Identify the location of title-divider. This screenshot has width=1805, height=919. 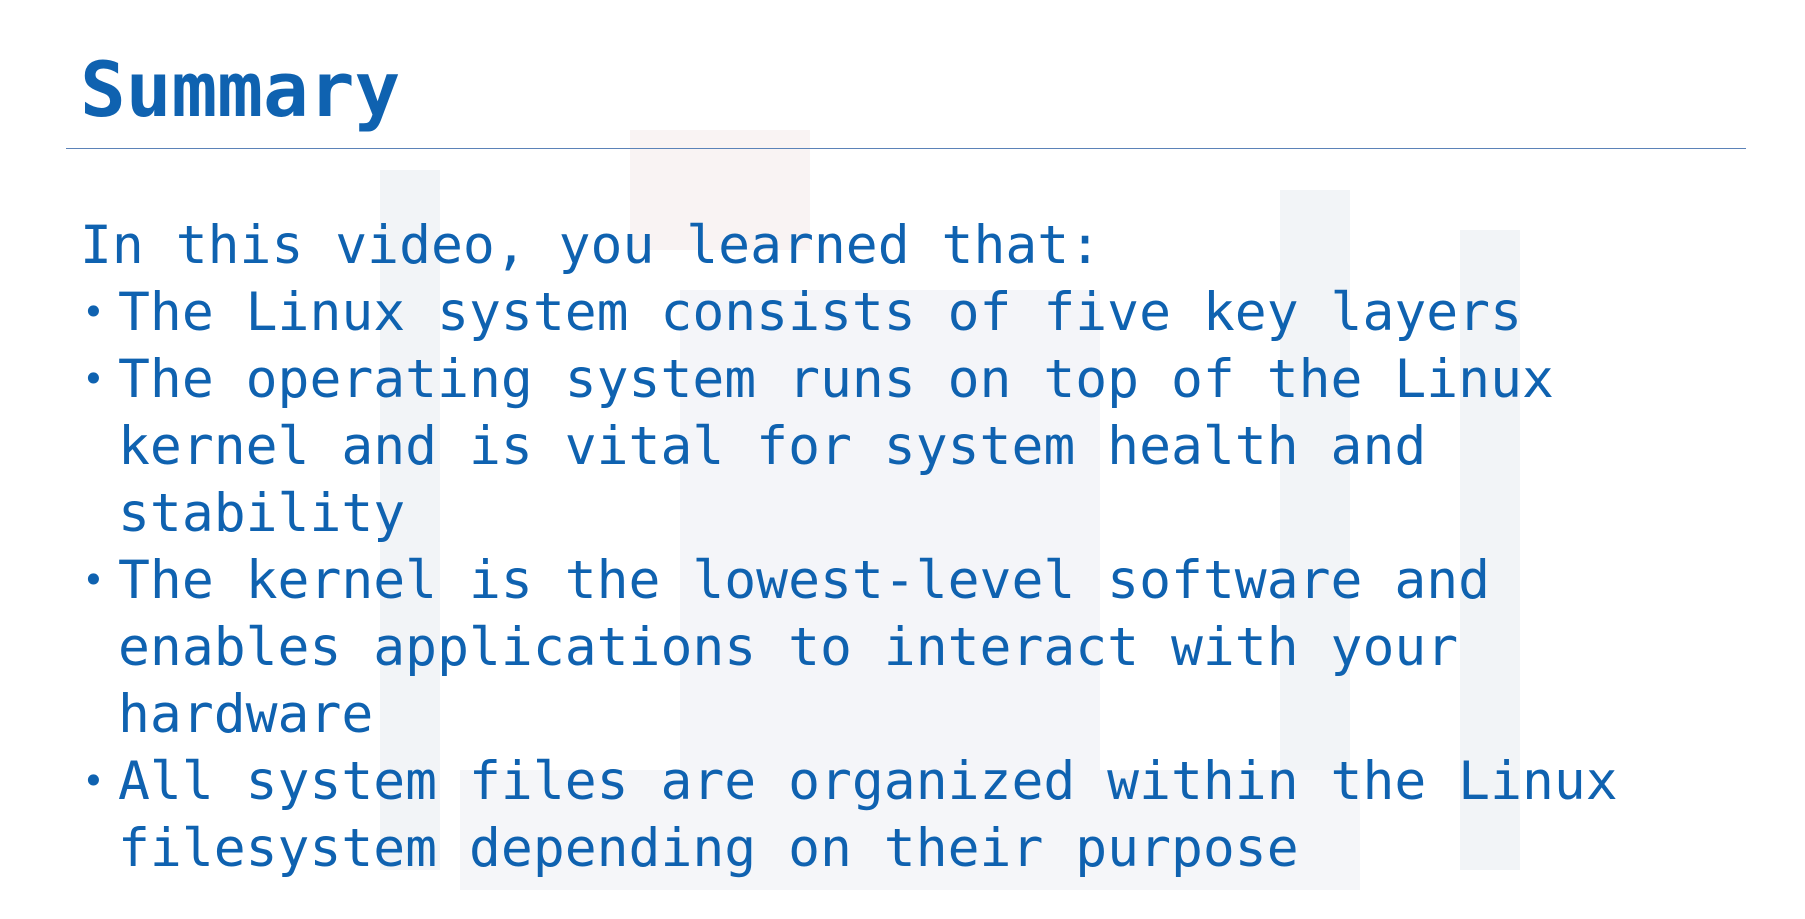
(906, 148).